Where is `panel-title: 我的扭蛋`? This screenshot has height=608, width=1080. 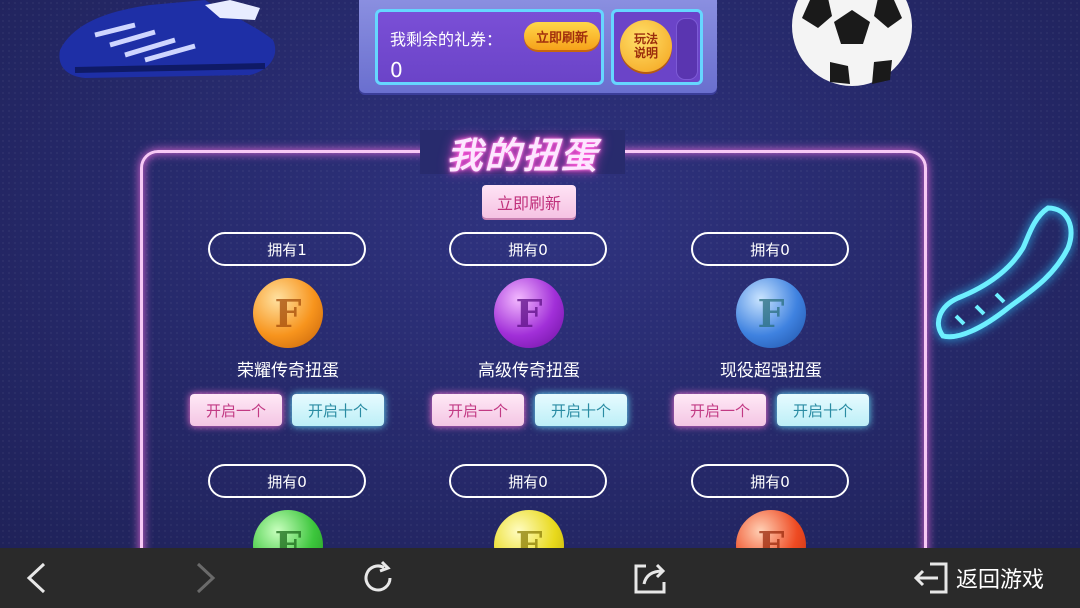
panel-title: 我的扭蛋 is located at coordinates (522, 156).